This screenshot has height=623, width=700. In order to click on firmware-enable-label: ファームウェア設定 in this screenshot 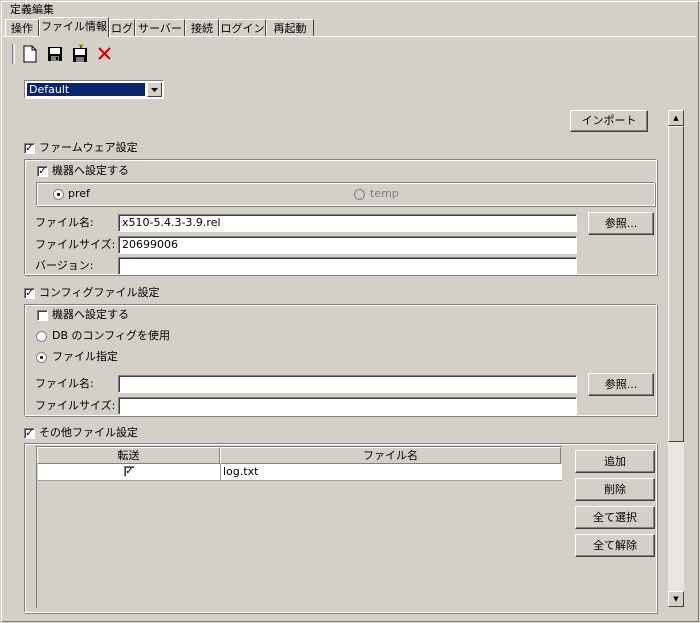, I will do `click(88, 147)`.